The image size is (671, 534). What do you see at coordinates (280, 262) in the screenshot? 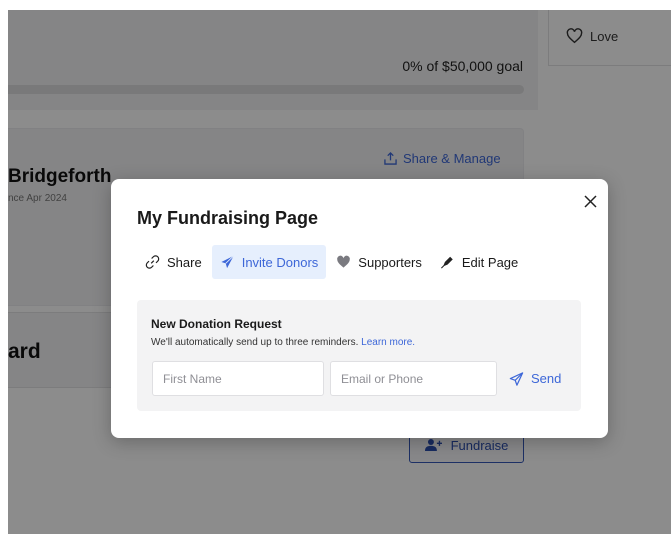
I see `tab-invite-donors-label: Invite Donors` at bounding box center [280, 262].